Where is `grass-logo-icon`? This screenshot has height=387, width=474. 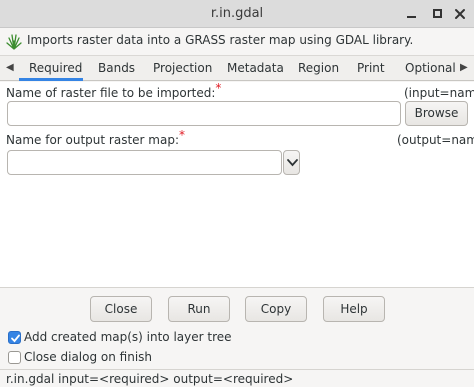
grass-logo-icon is located at coordinates (14, 42).